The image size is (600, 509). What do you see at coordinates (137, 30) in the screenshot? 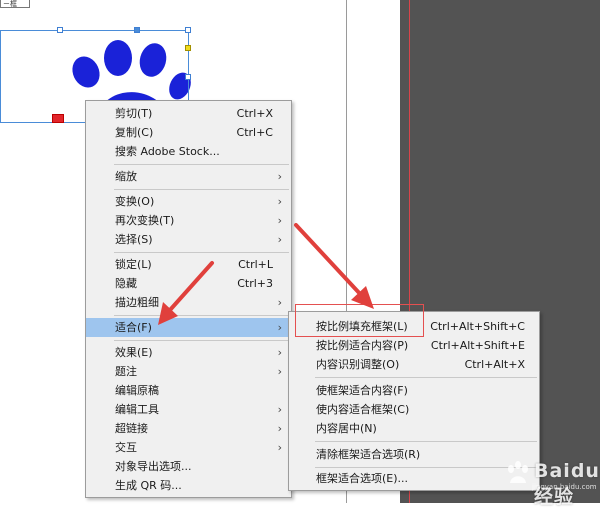
I see `resize-handle-top-center` at bounding box center [137, 30].